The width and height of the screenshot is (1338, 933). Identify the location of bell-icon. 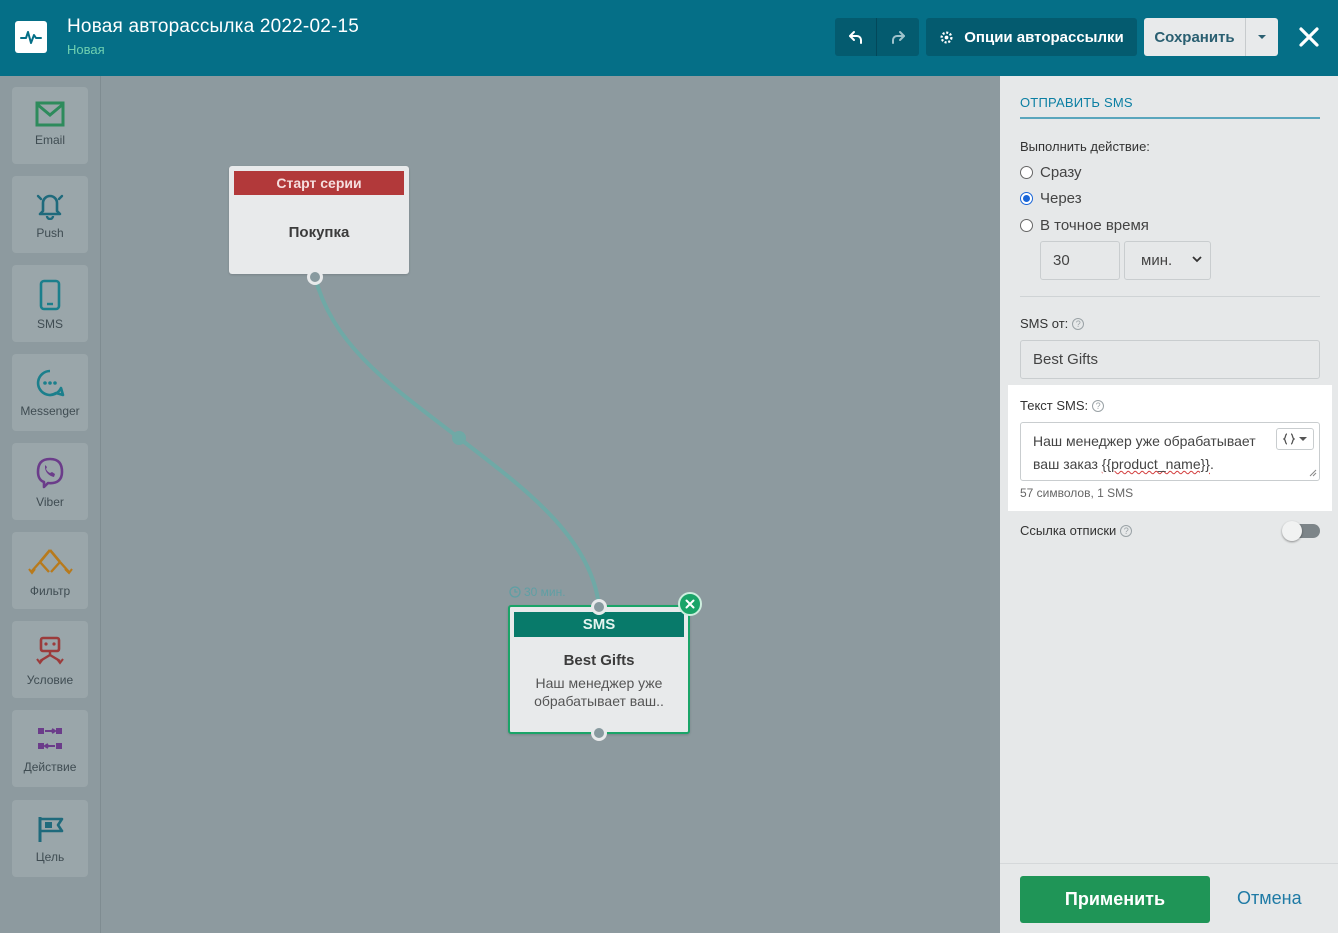
(50, 207).